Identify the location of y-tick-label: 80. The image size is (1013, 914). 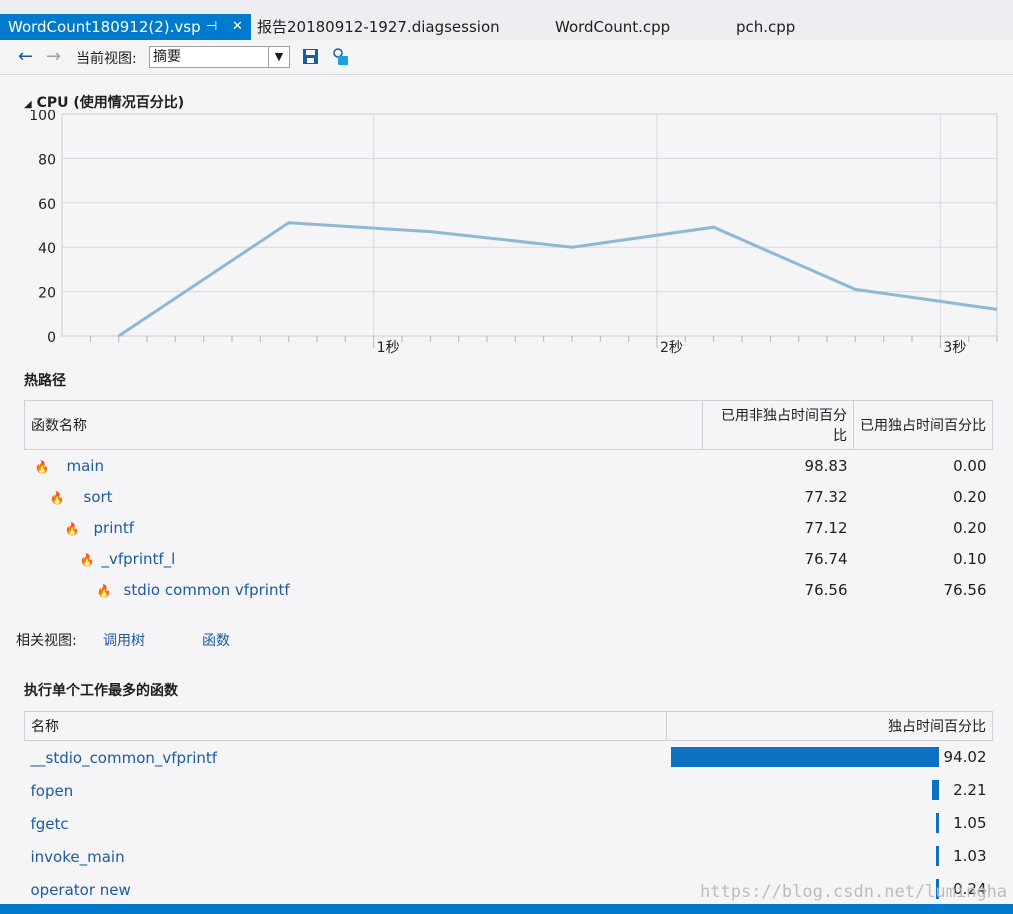
(47, 160).